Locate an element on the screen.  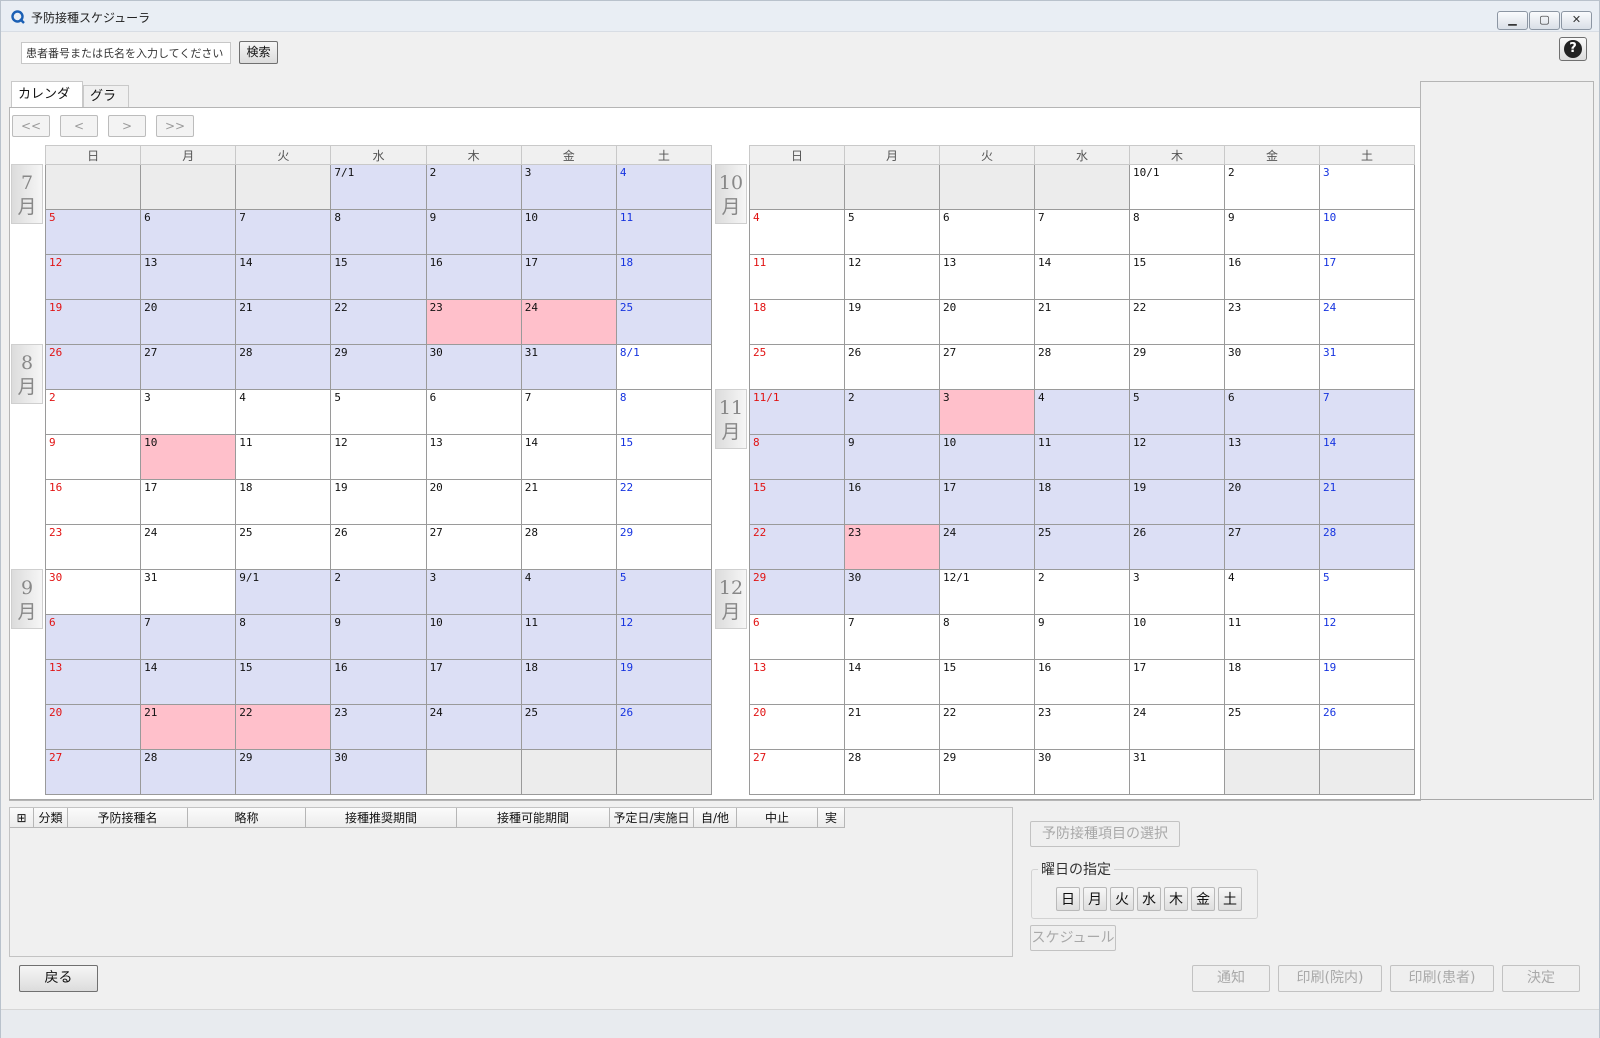
print-clinic-button: 印刷(院内) is located at coordinates (1330, 978).